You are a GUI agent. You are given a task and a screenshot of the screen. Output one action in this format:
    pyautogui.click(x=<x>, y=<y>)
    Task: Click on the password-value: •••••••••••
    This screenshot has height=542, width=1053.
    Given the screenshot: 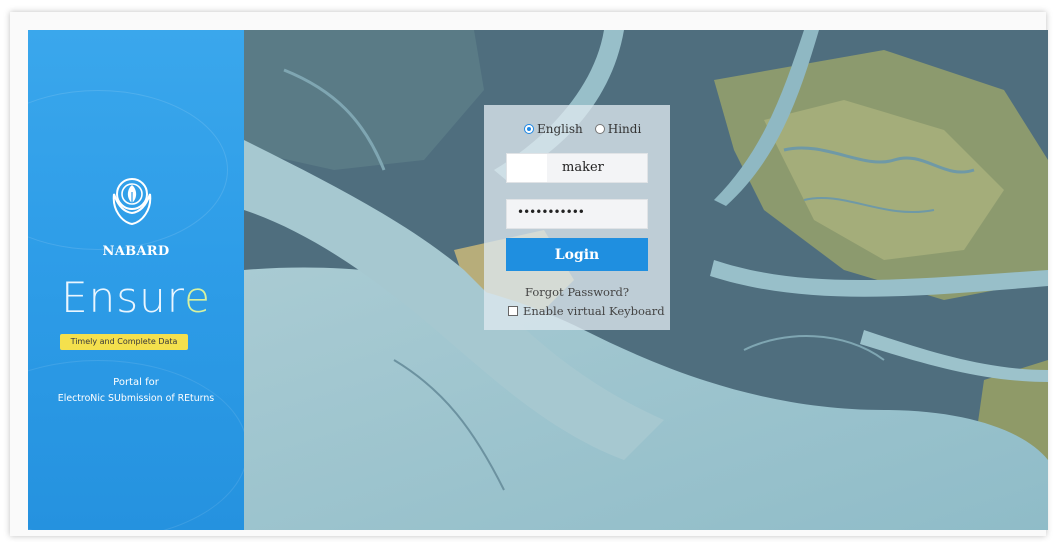 What is the action you would take?
    pyautogui.click(x=551, y=212)
    